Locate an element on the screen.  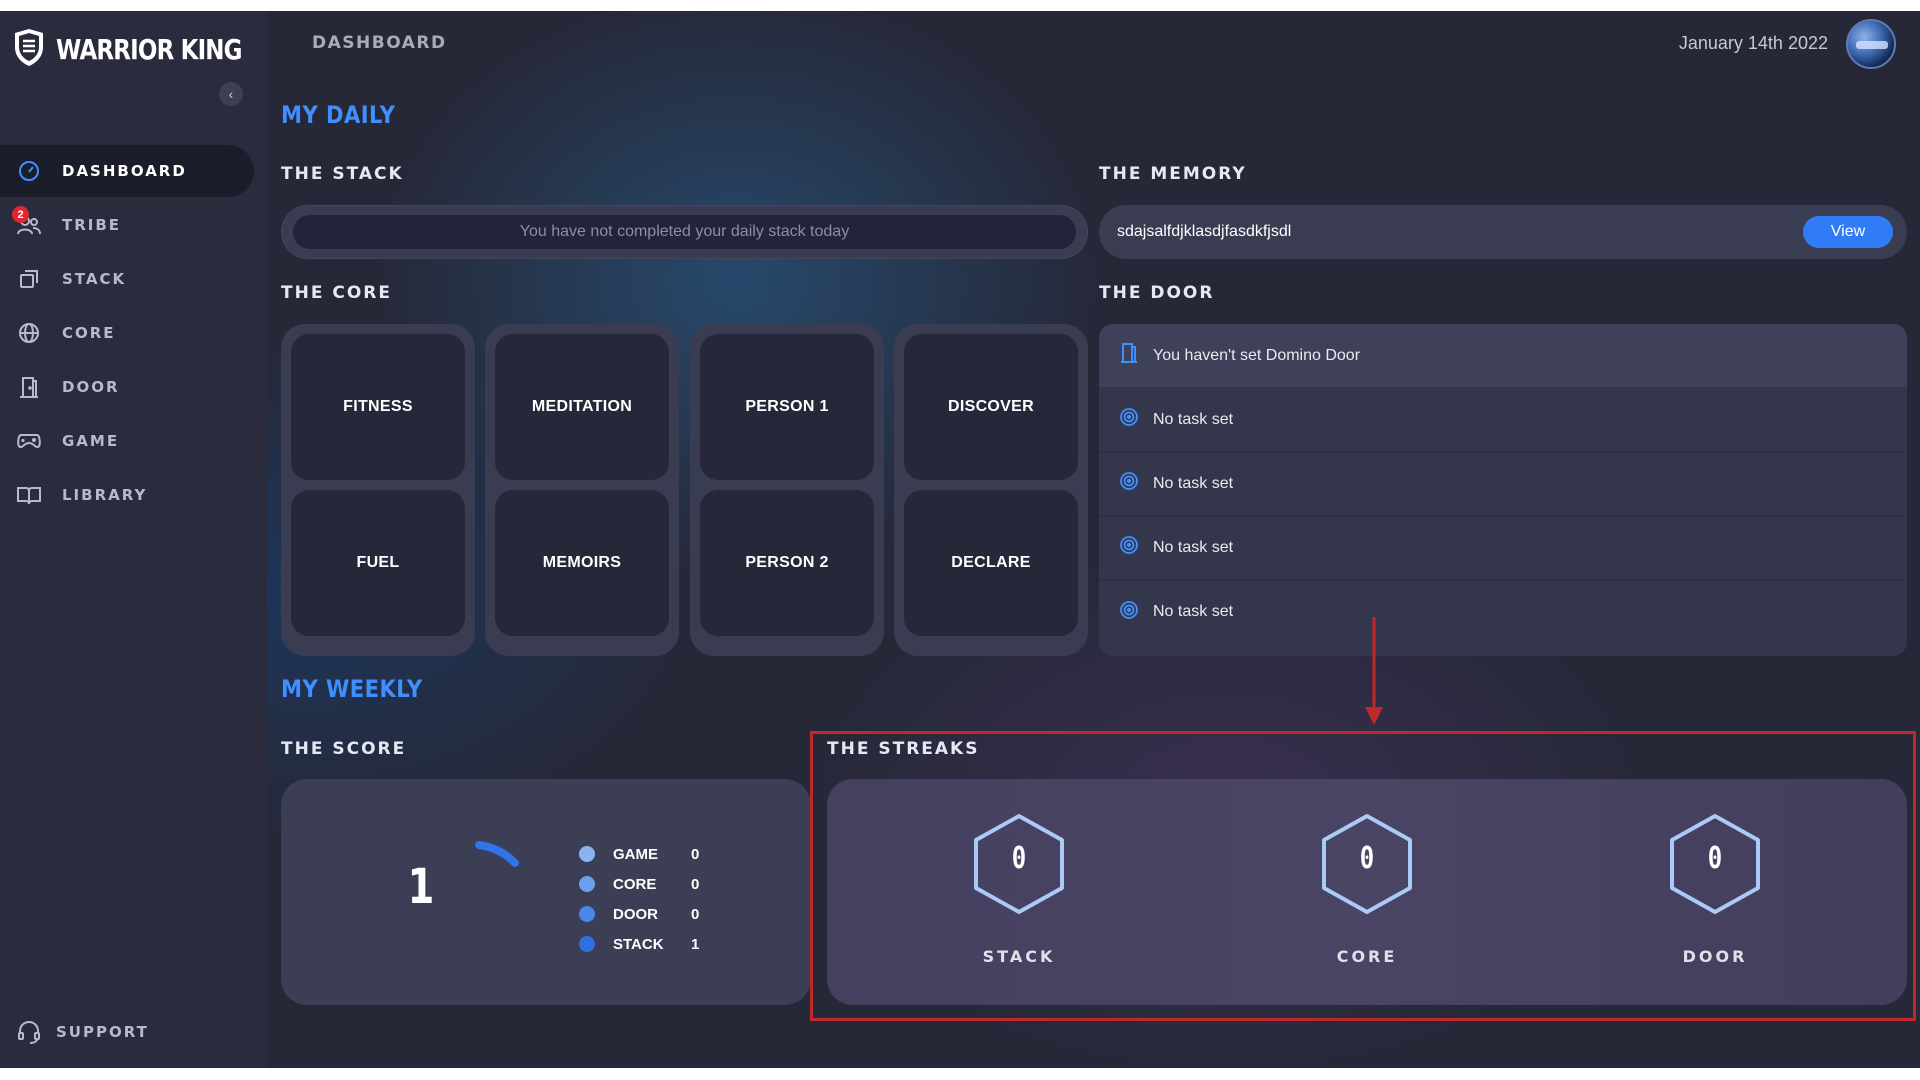
core-tile-declare: DECLARE is located at coordinates (991, 563).